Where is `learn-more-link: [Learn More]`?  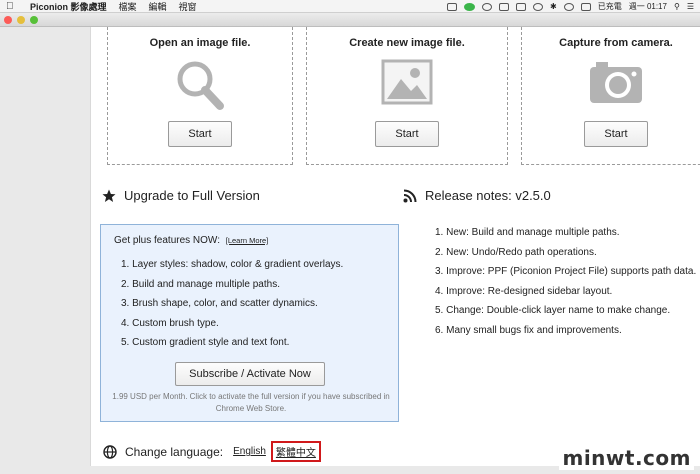
learn-more-link: [Learn More] is located at coordinates (247, 240).